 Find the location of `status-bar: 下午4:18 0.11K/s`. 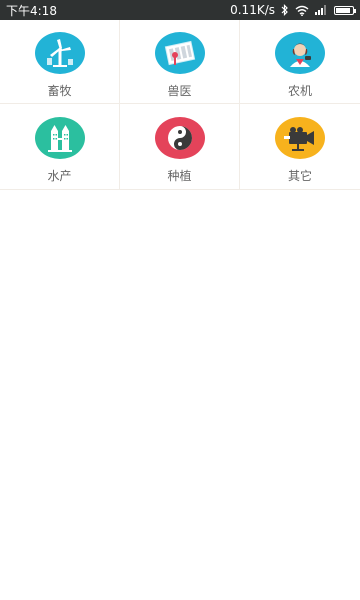

status-bar: 下午4:18 0.11K/s is located at coordinates (180, 10).